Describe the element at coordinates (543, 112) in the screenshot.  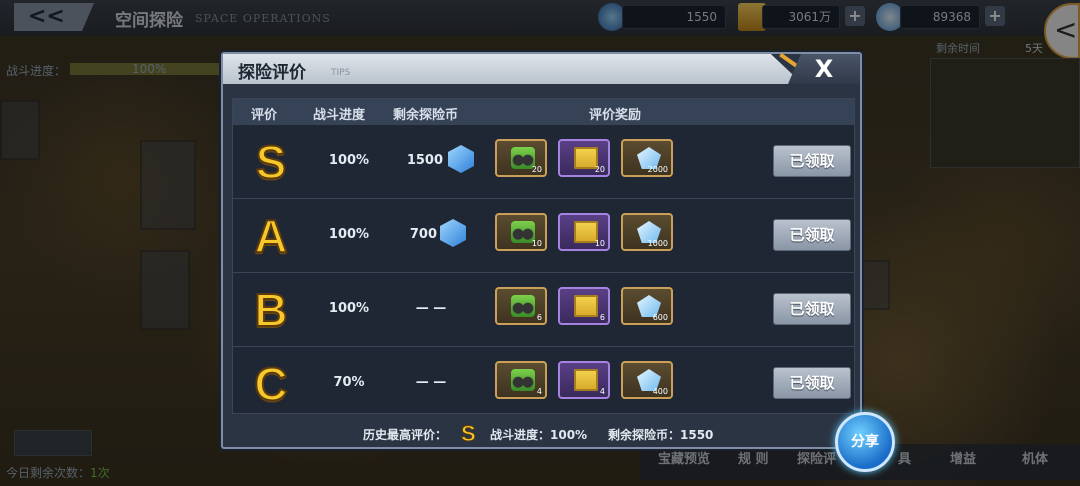
I see `table-header: 评价 战斗进度 剩余探险币 评价奖励` at that location.